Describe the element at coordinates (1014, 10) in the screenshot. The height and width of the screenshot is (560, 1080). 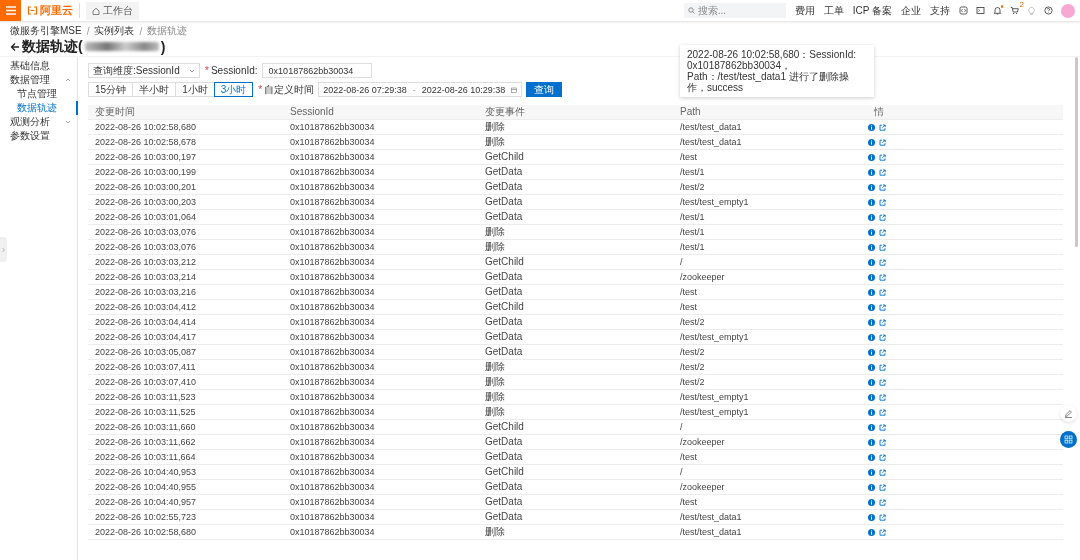
I see `cart-icon` at that location.